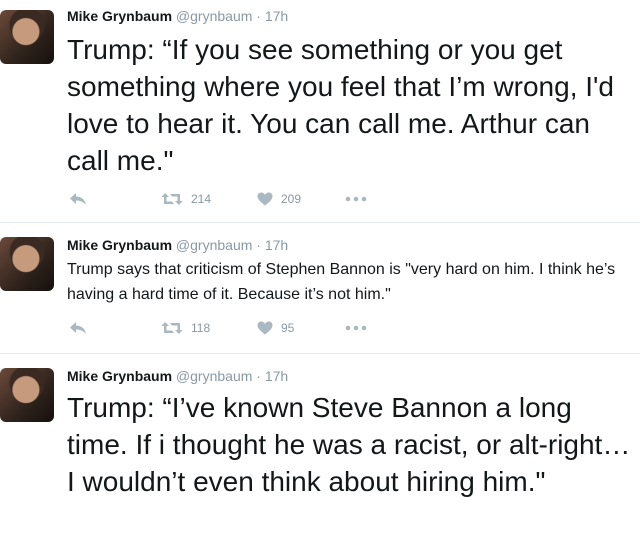  I want to click on like-button: 95, so click(275, 328).